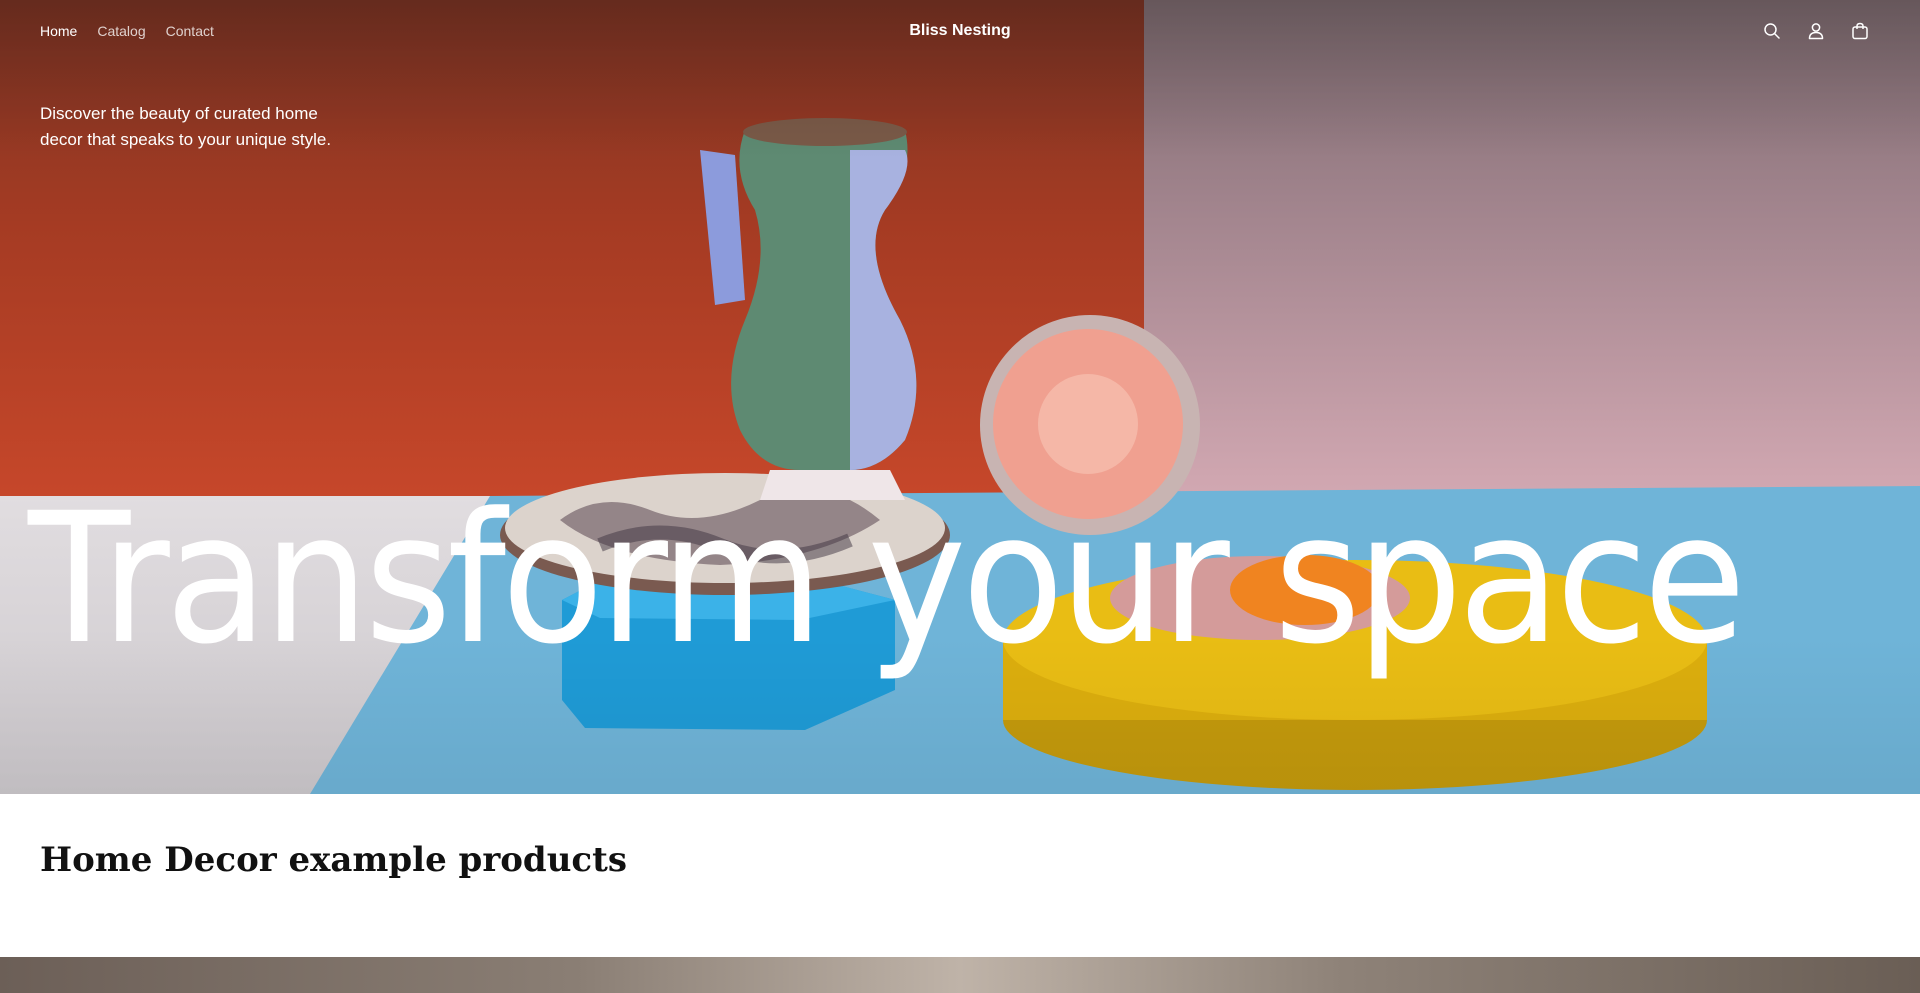 This screenshot has width=1920, height=993. I want to click on product-image-strip, so click(960, 975).